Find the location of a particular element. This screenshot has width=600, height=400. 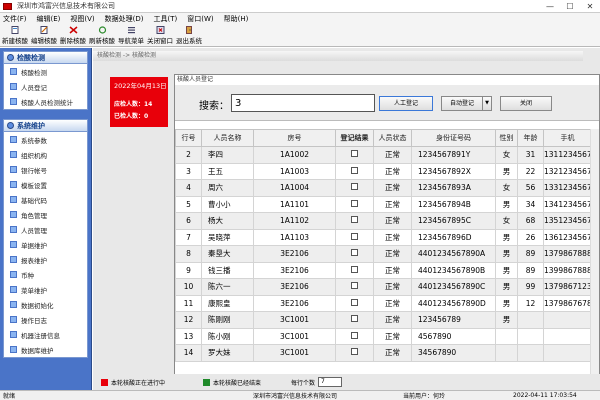

edit-test-button: 编辑核酸 is located at coordinates (44, 36).